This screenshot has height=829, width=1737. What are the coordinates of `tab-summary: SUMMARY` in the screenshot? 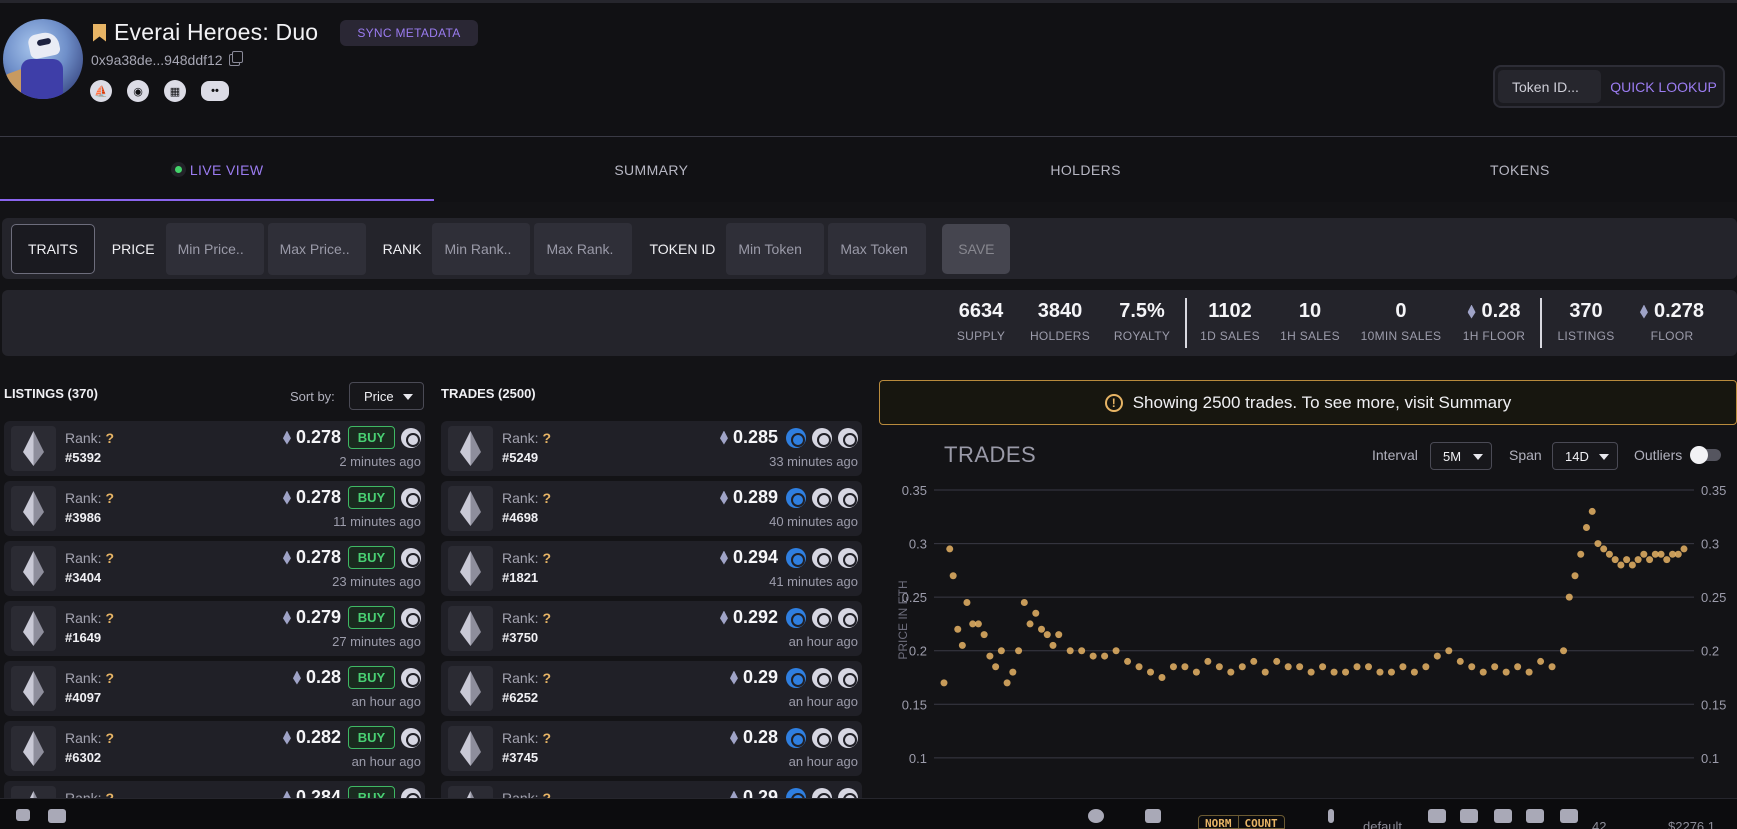 It's located at (651, 169).